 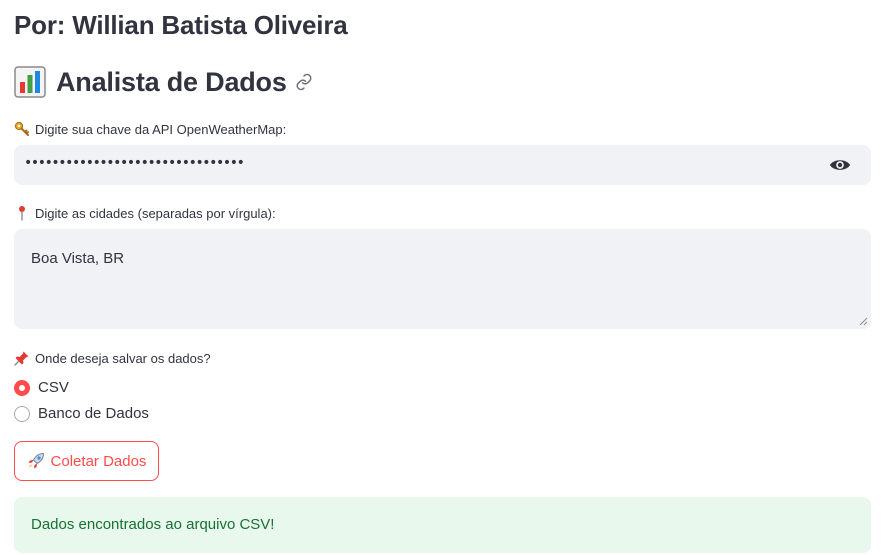 What do you see at coordinates (181, 25) in the screenshot?
I see `author-heading: Por: Willian Batista Oliveira` at bounding box center [181, 25].